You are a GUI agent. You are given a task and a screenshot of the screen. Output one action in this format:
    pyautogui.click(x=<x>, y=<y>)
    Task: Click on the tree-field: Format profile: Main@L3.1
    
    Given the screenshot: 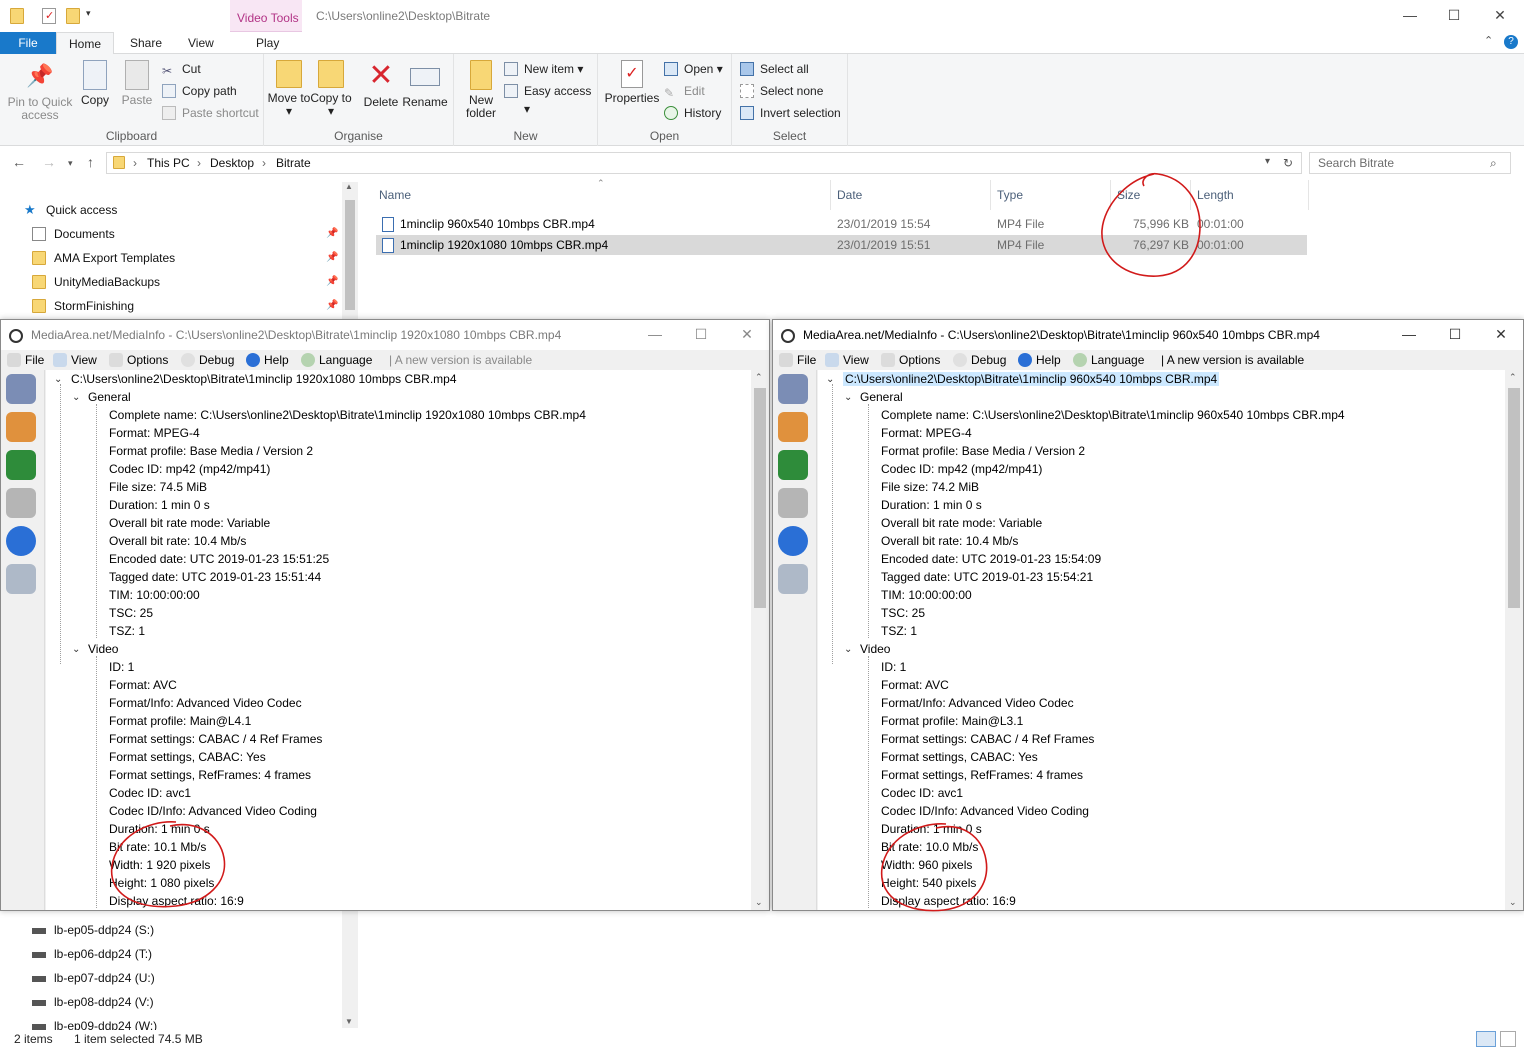 What is the action you would take?
    pyautogui.click(x=952, y=721)
    